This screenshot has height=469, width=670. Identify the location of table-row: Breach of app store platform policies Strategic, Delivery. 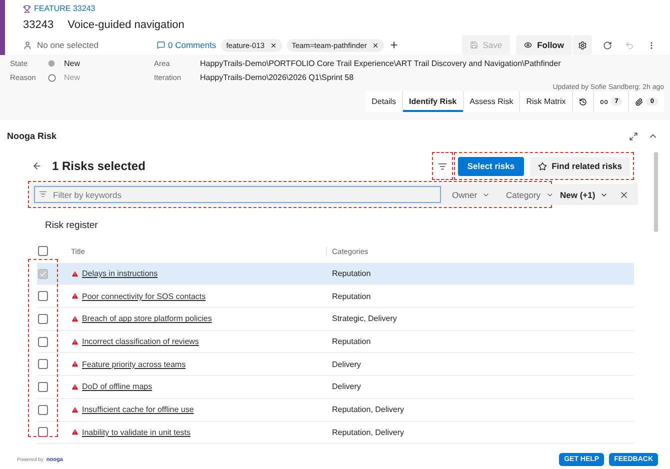
(335, 319).